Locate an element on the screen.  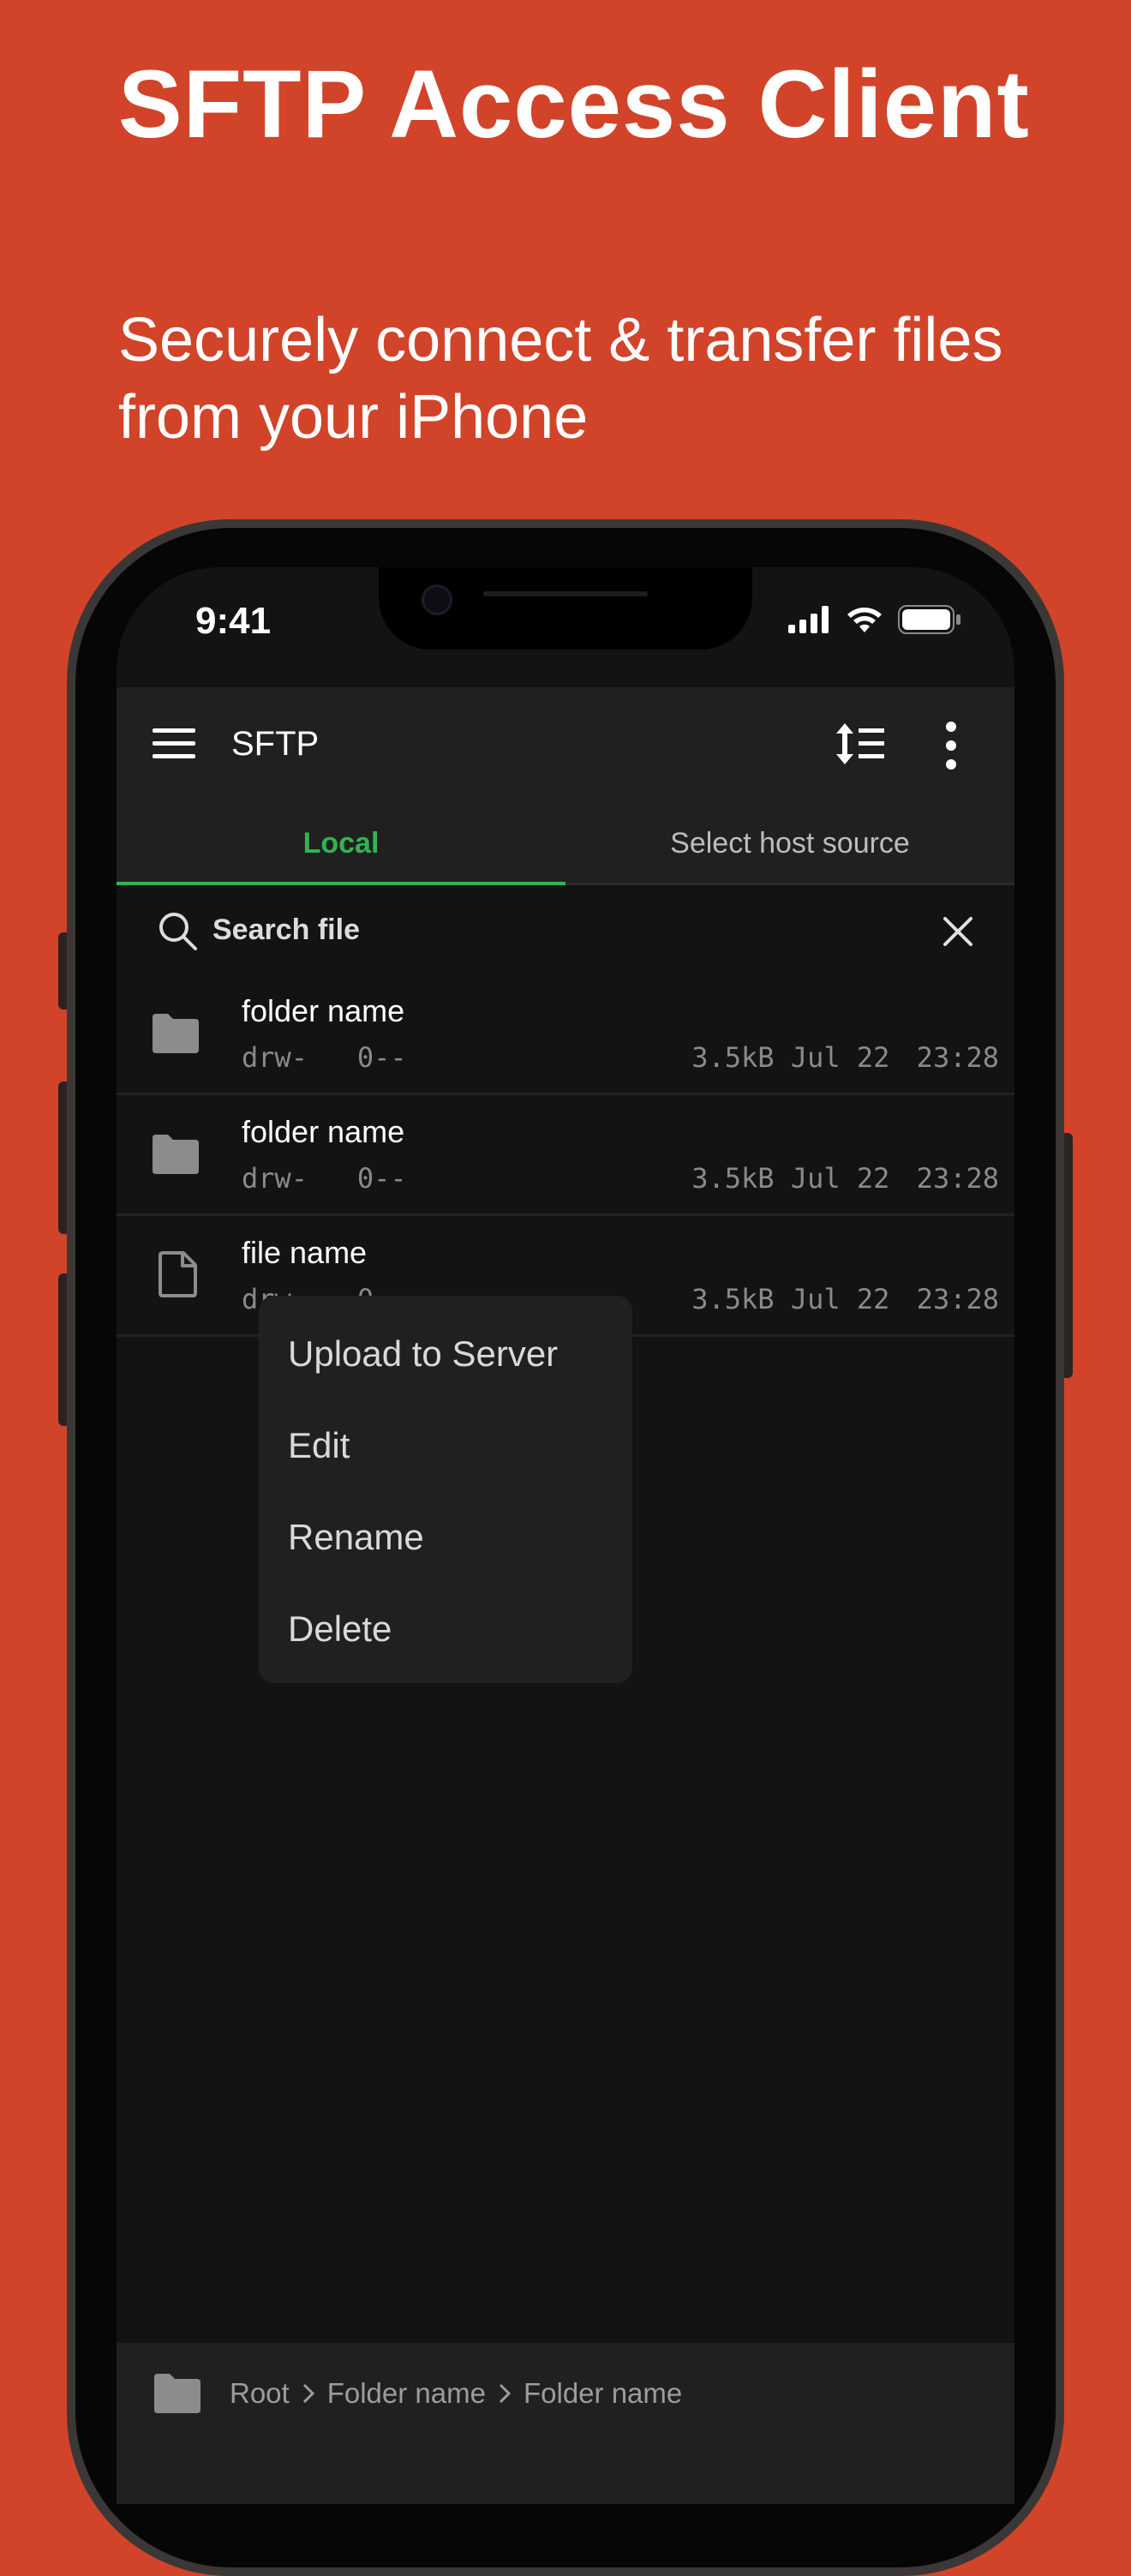
file-name: file name is located at coordinates (305, 1252).